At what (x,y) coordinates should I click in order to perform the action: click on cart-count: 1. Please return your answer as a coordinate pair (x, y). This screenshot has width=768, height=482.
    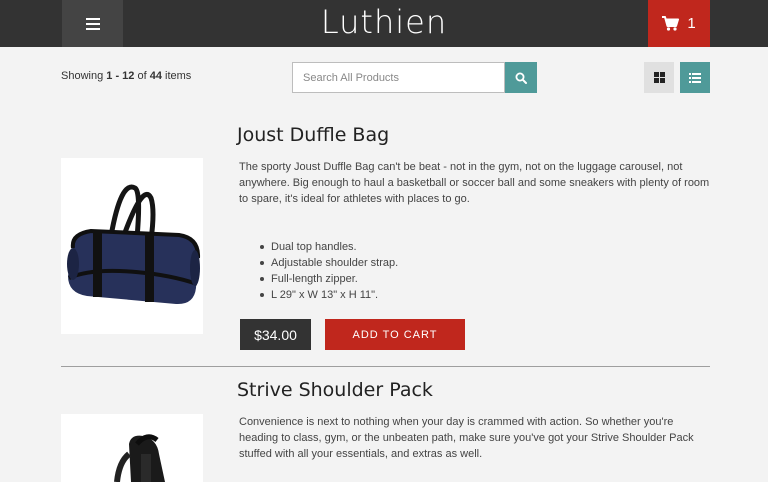
    Looking at the image, I should click on (691, 23).